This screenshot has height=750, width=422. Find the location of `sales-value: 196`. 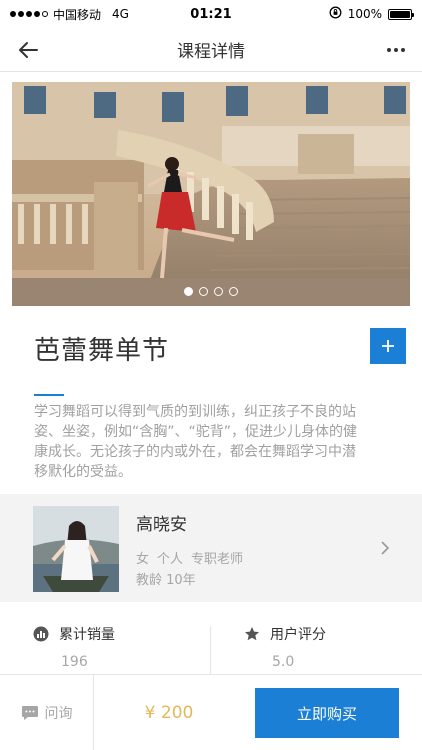

sales-value: 196 is located at coordinates (74, 662).